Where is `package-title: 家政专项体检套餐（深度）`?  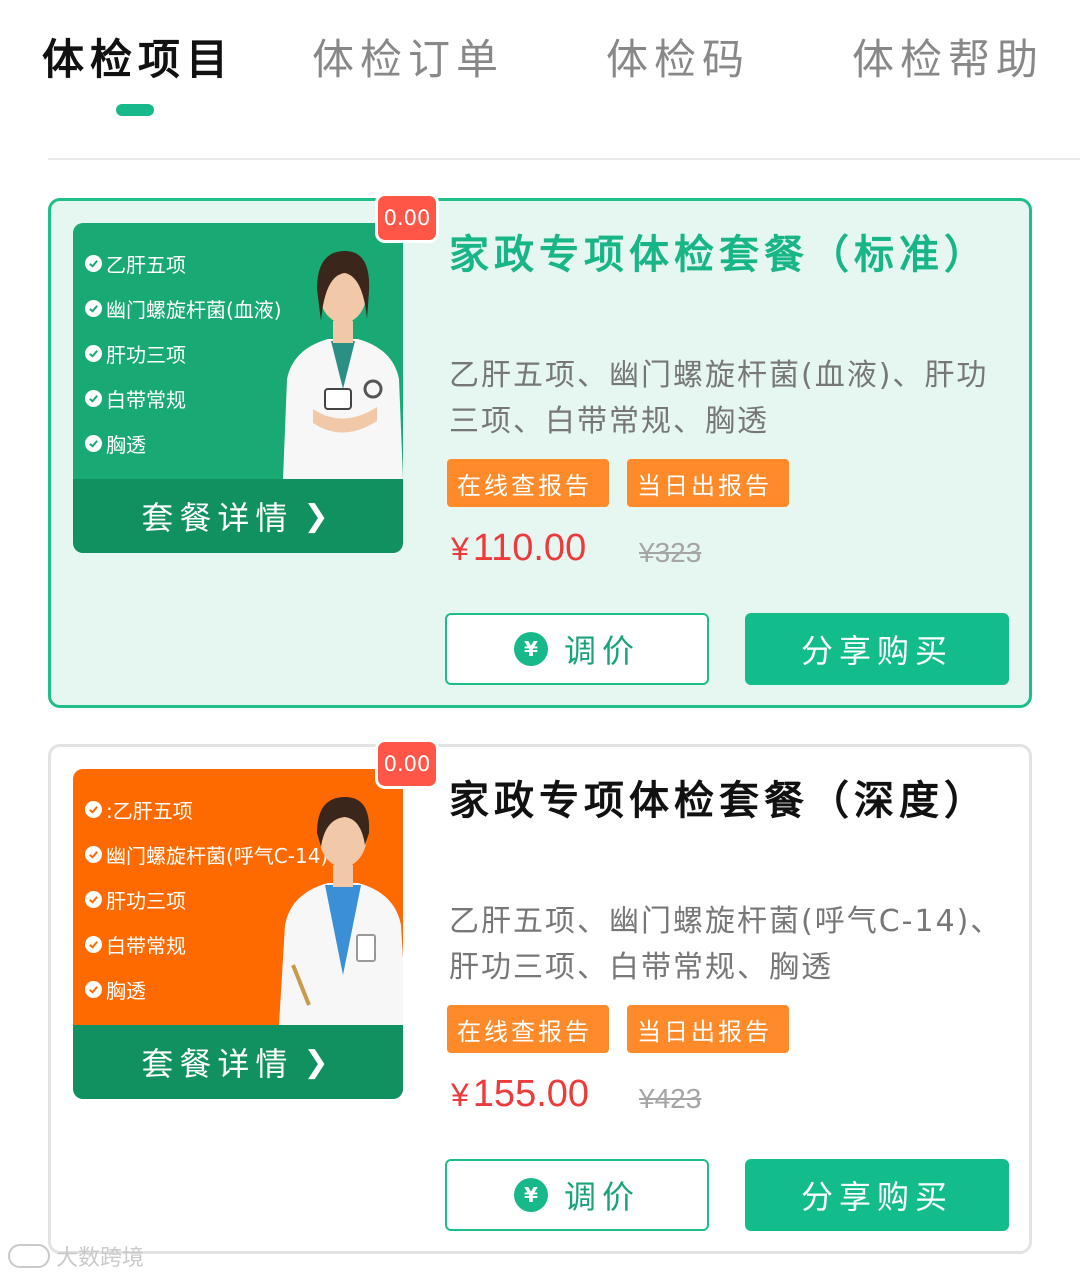 package-title: 家政专项体检套餐（深度） is located at coordinates (719, 801).